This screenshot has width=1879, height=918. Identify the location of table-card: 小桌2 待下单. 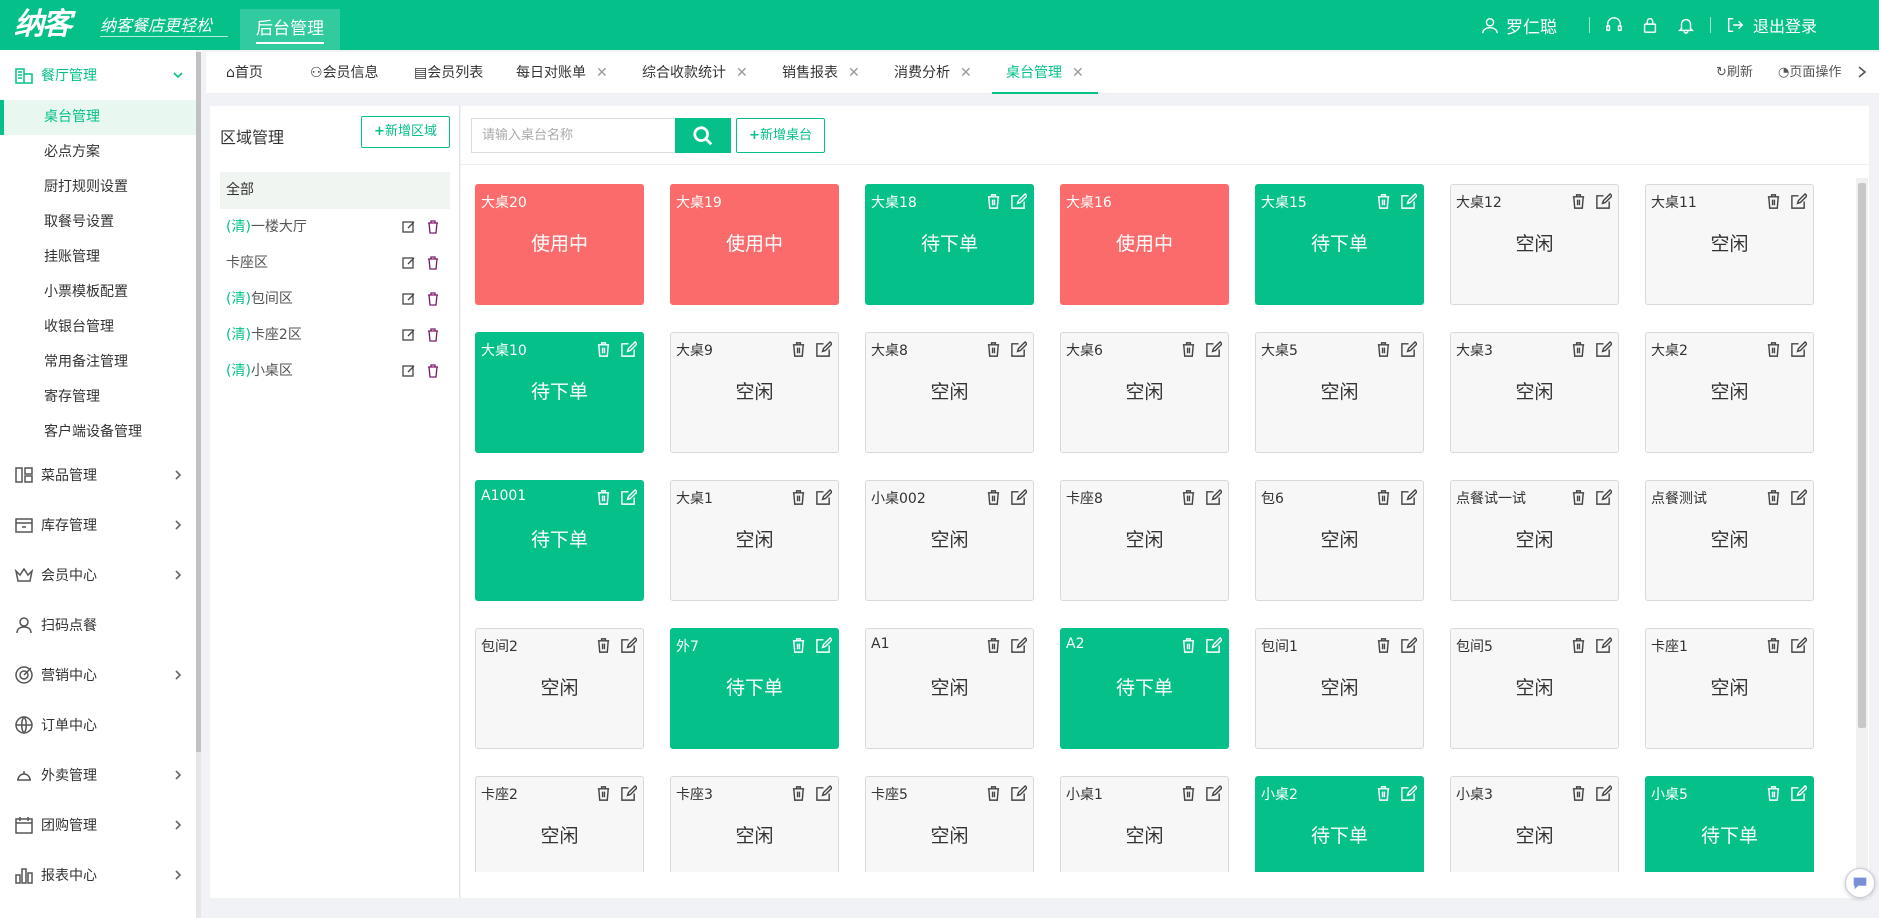
(1339, 824).